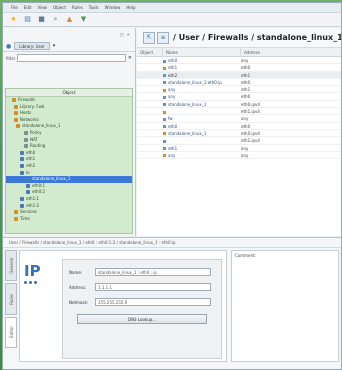 The width and height of the screenshot is (342, 370). Describe the element at coordinates (122, 34) in the screenshot. I see `float-panel-icon: ◳` at that location.